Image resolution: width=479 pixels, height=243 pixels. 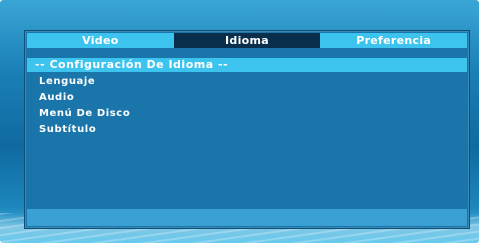 I want to click on menu-item-lenguaje: Lenguaje, so click(x=84, y=82).